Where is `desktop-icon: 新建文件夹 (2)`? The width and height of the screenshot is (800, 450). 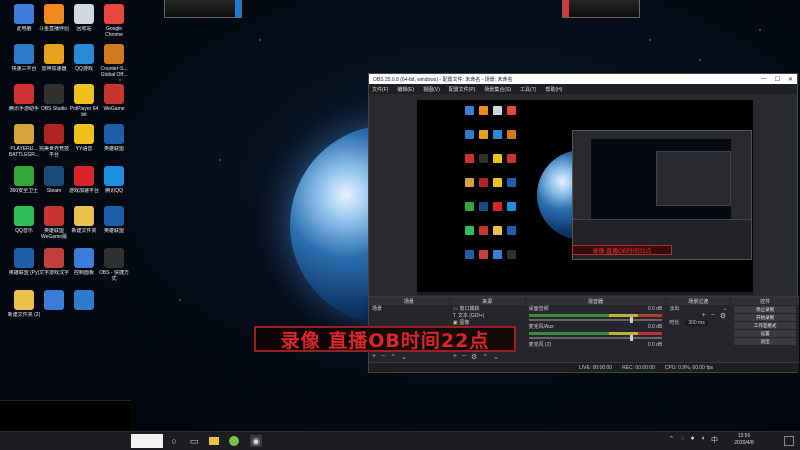
desktop-icon: 新建文件夹 (2) is located at coordinates (24, 304).